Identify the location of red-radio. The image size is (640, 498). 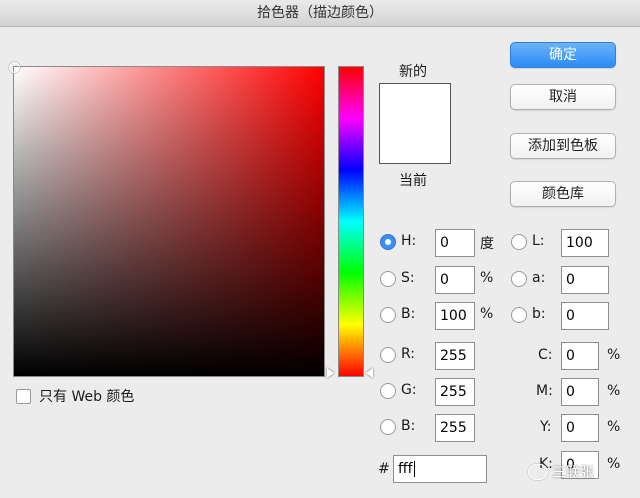
(388, 355).